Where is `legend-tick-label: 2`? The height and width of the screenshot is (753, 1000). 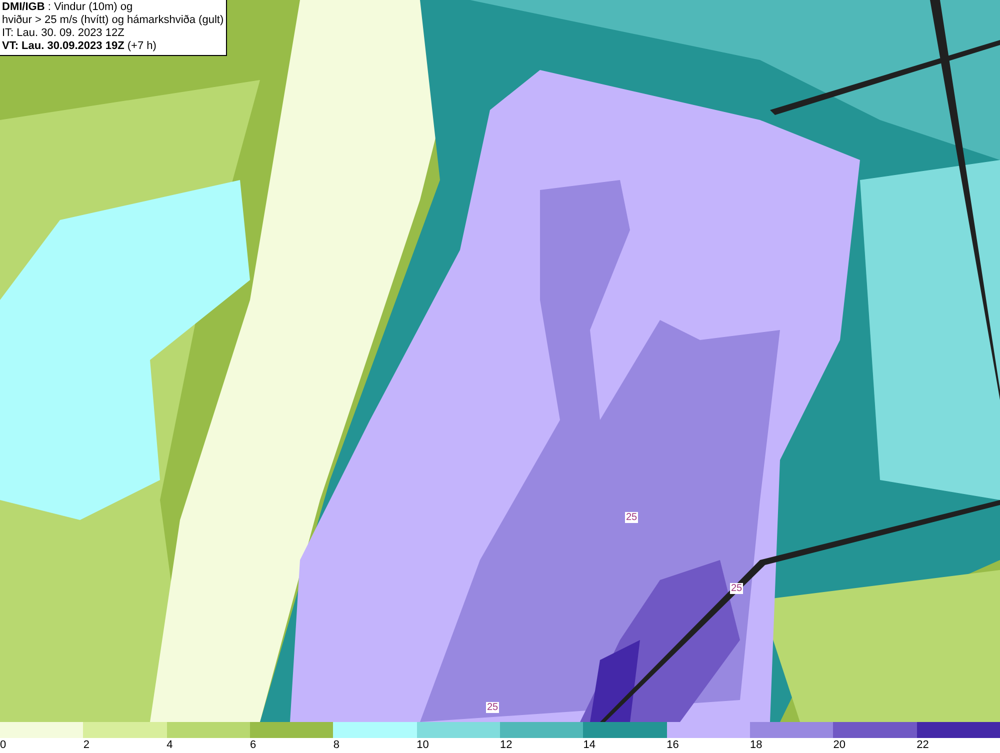
legend-tick-label: 2 is located at coordinates (86, 745).